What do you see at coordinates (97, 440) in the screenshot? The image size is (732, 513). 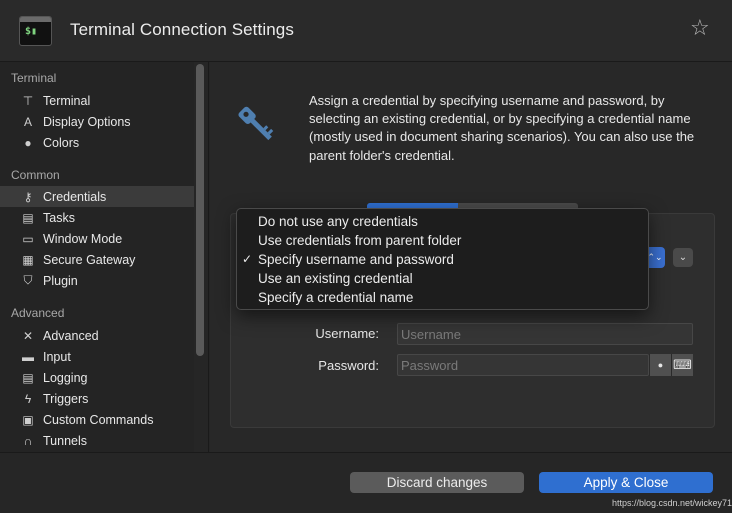 I see `sidebar-item-tunnels: ∩ Tunnels` at bounding box center [97, 440].